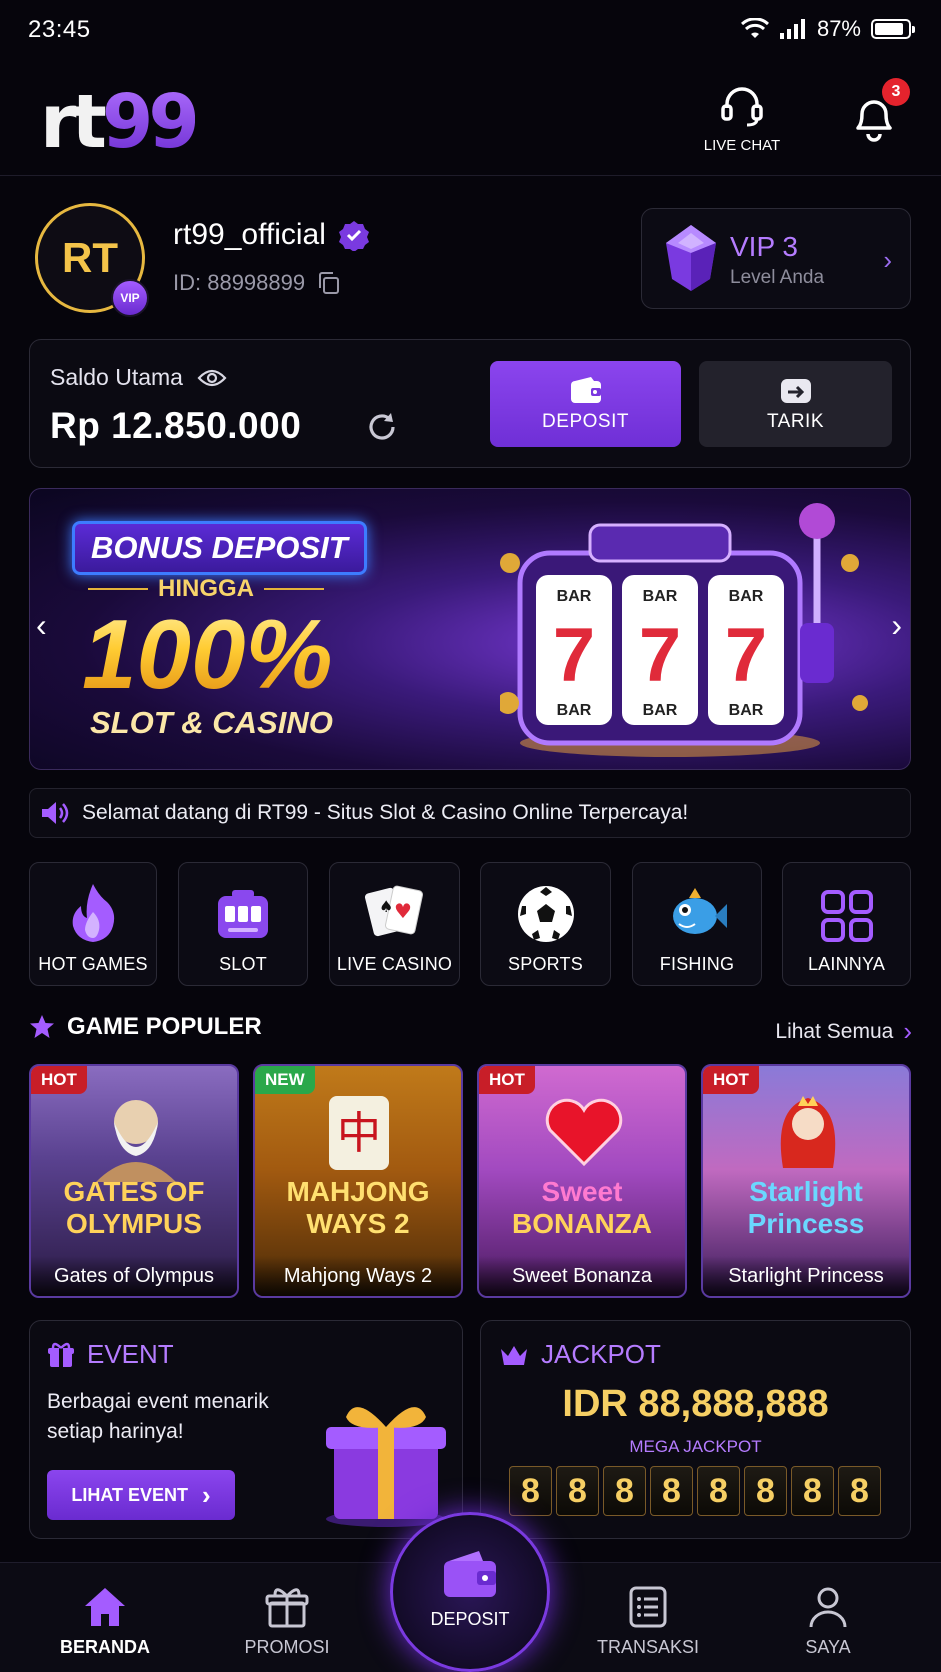 This screenshot has width=941, height=1672. What do you see at coordinates (795, 421) in the screenshot?
I see `withdraw-button-label: TARIK` at bounding box center [795, 421].